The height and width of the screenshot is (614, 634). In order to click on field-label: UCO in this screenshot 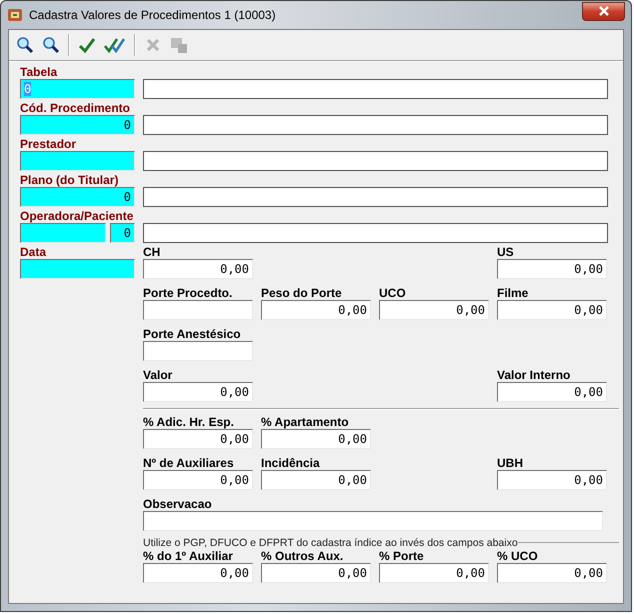, I will do `click(393, 293)`.